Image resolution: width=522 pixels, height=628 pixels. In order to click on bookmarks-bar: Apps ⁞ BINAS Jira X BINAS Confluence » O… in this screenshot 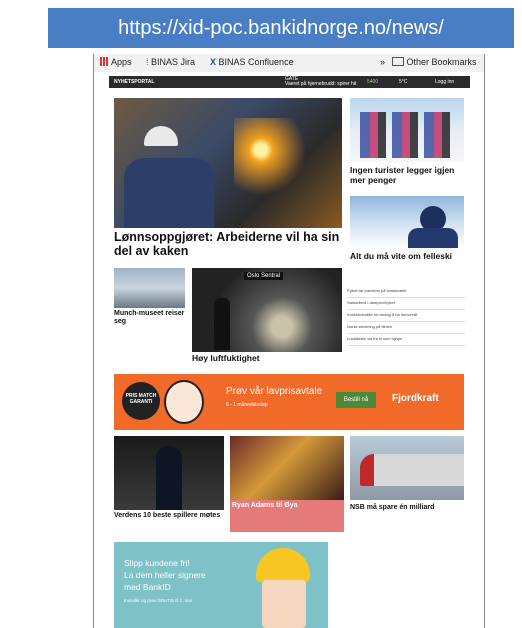, I will do `click(289, 63)`.